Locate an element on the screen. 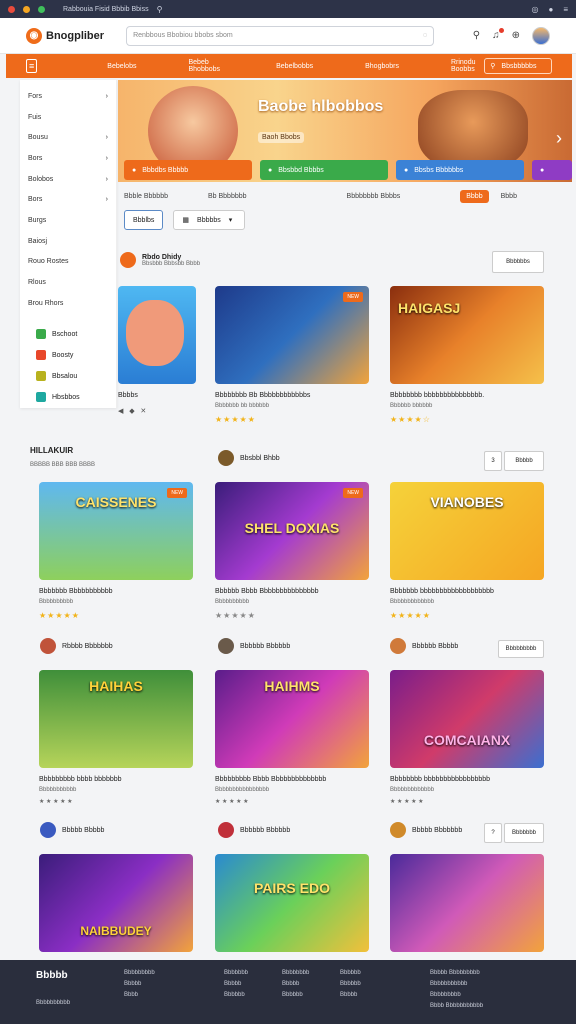 The width and height of the screenshot is (576, 1024). sidebar-item: Rlous is located at coordinates (68, 282).